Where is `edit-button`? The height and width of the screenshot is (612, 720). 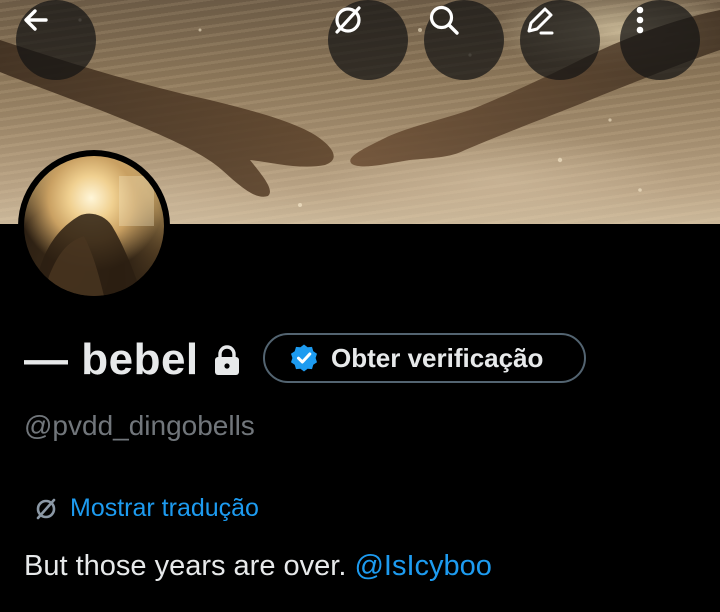 edit-button is located at coordinates (560, 40).